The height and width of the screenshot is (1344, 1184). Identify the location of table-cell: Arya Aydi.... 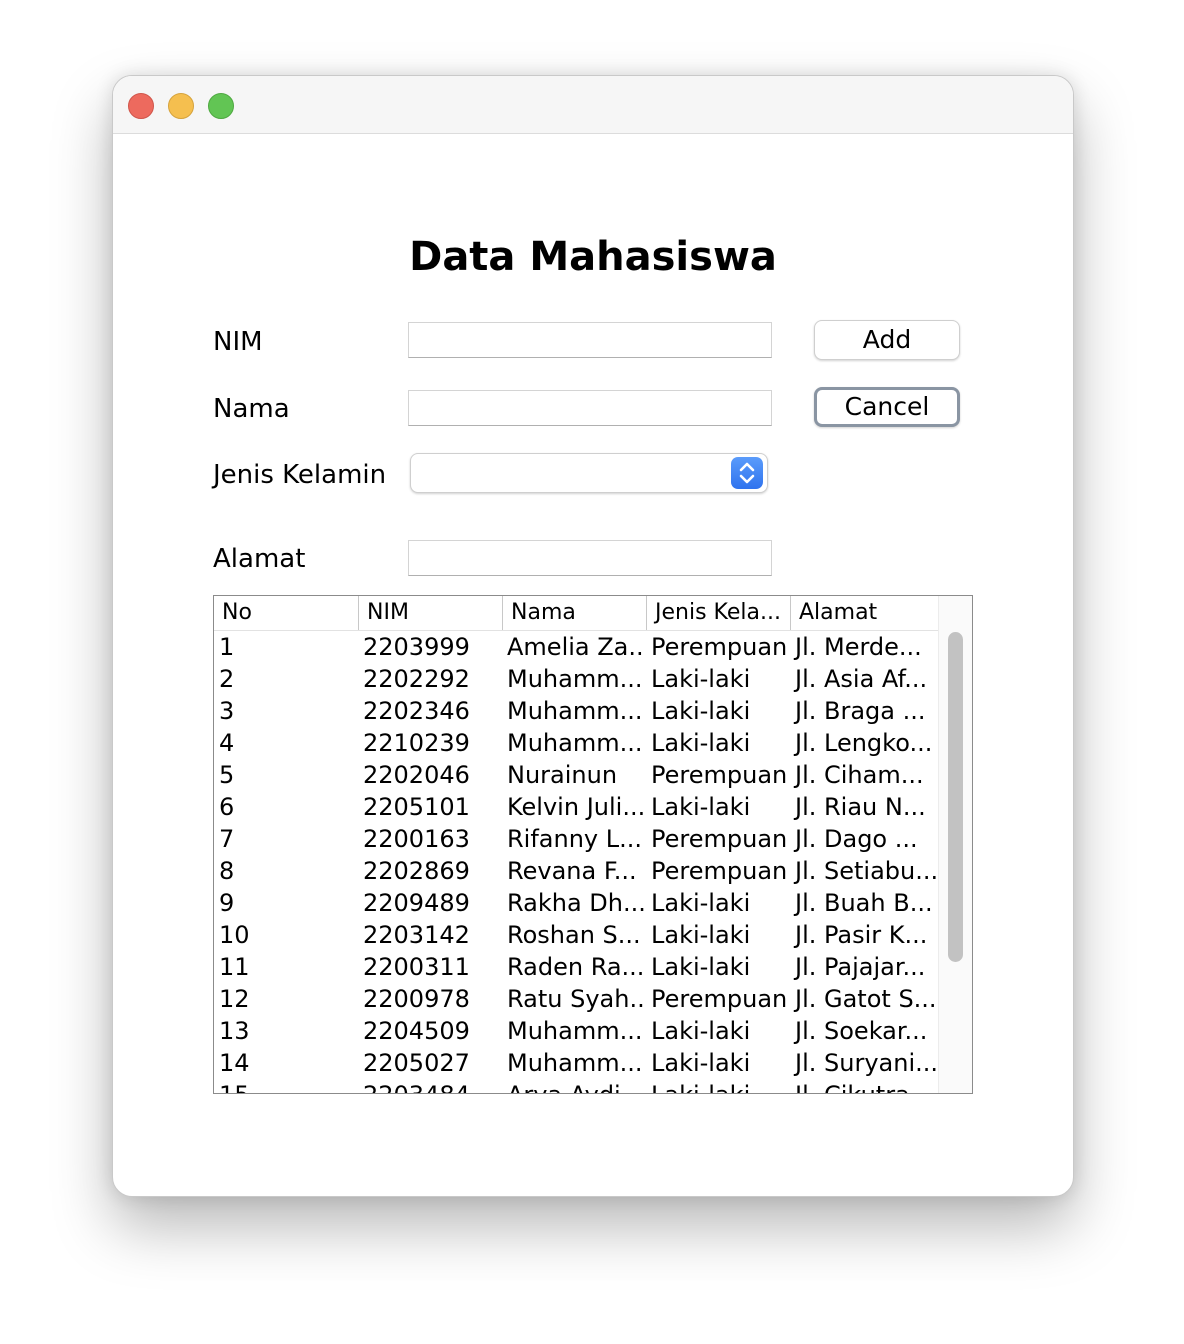
(574, 1086).